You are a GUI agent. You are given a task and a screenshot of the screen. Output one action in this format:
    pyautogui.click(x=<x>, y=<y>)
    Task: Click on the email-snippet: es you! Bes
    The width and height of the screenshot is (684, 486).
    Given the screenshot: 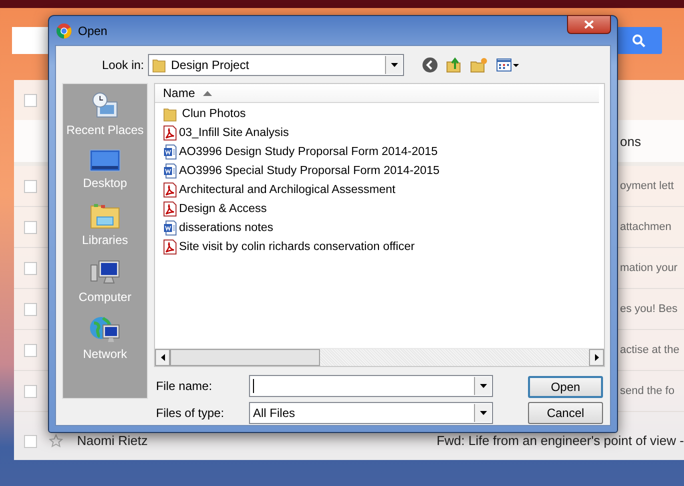 What is the action you would take?
    pyautogui.click(x=649, y=309)
    